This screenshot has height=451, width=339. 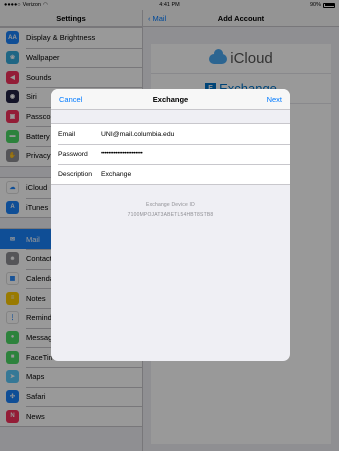 What do you see at coordinates (278, 99) in the screenshot?
I see `next-button: Next` at bounding box center [278, 99].